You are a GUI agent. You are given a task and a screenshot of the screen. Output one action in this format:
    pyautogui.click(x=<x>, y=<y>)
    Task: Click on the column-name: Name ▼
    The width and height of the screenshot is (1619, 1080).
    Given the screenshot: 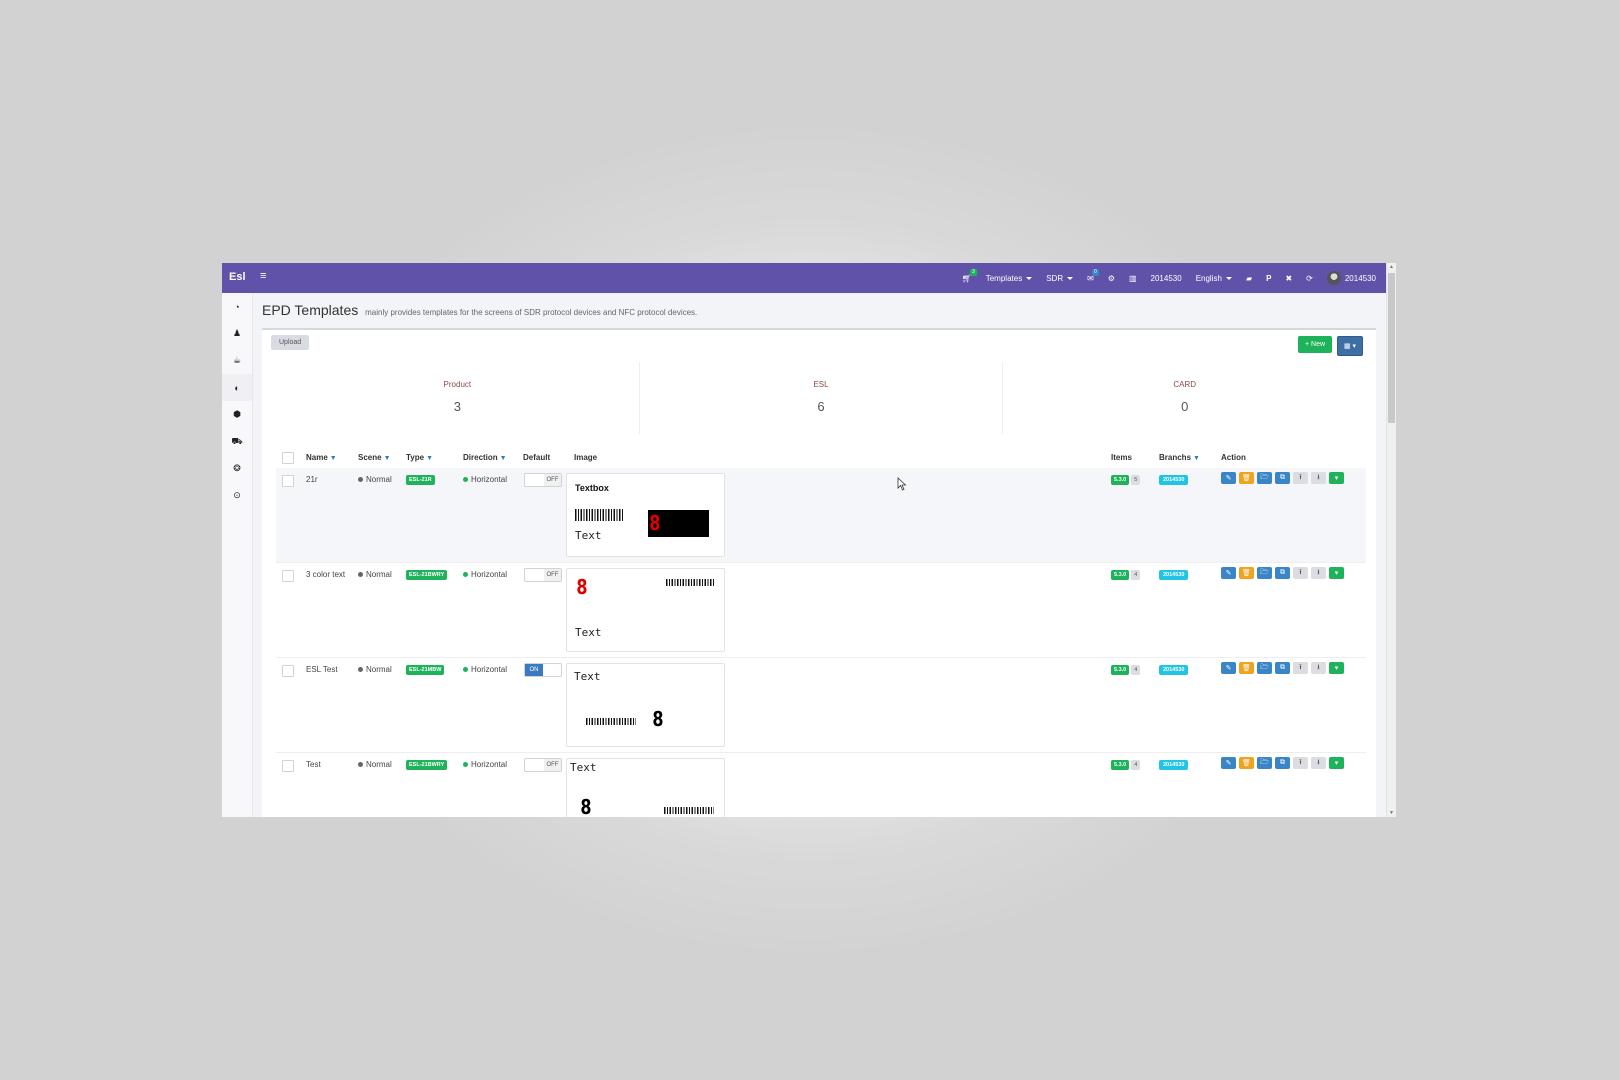 What is the action you would take?
    pyautogui.click(x=321, y=457)
    